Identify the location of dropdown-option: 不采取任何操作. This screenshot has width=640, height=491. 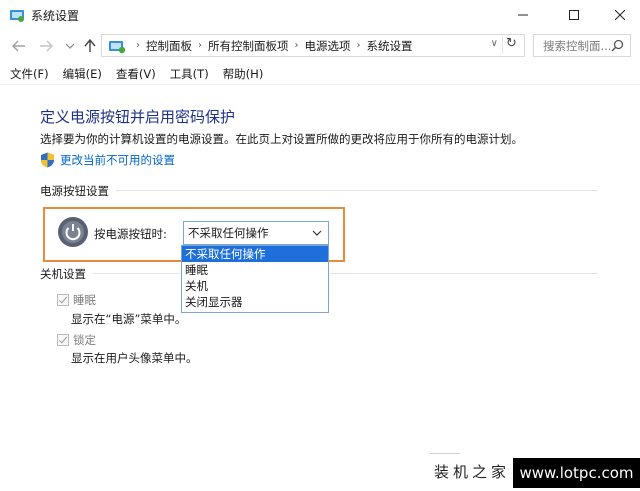
(255, 254).